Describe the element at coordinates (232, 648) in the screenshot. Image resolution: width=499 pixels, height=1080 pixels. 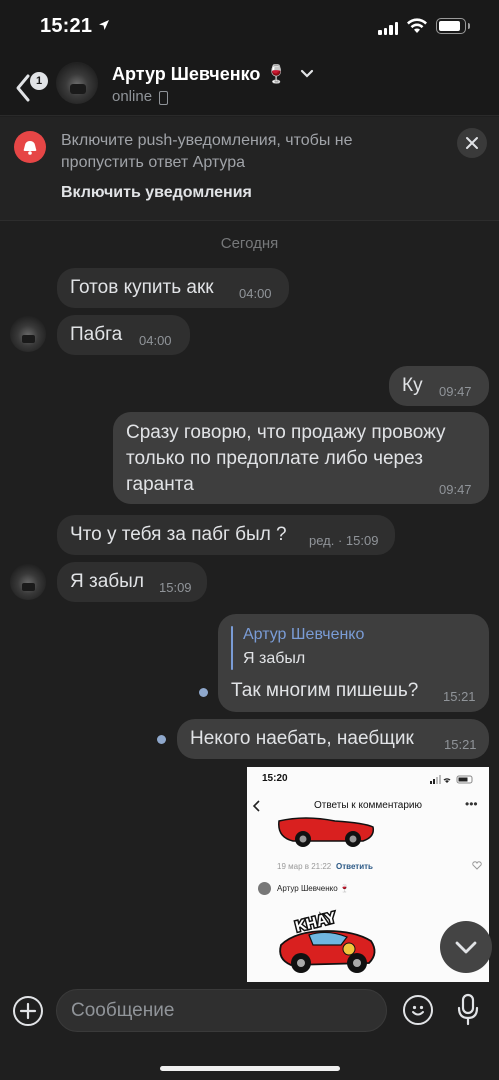
I see `reply-quote-bar` at that location.